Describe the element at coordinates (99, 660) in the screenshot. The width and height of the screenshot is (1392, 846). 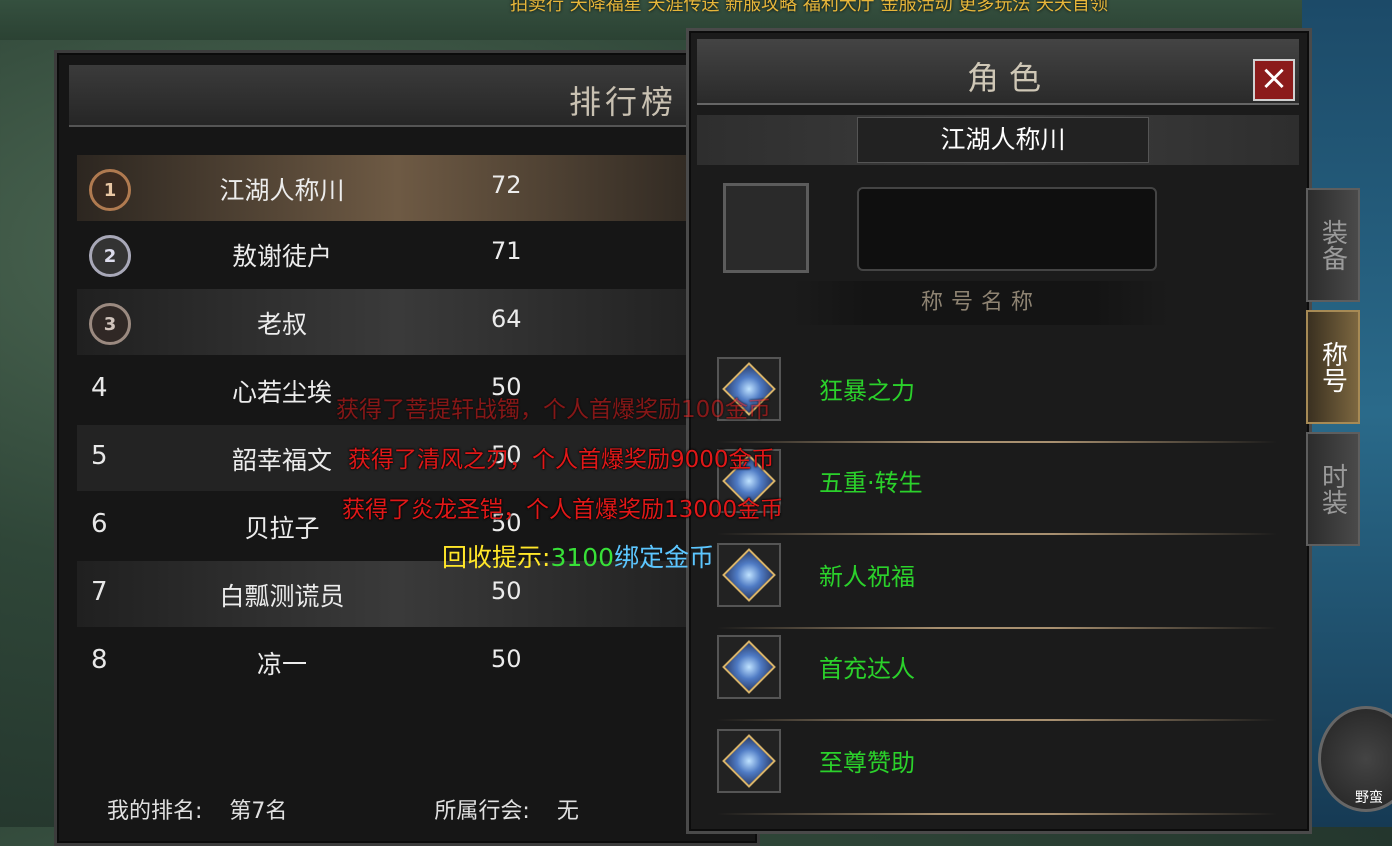
I see `rank-number: 8` at that location.